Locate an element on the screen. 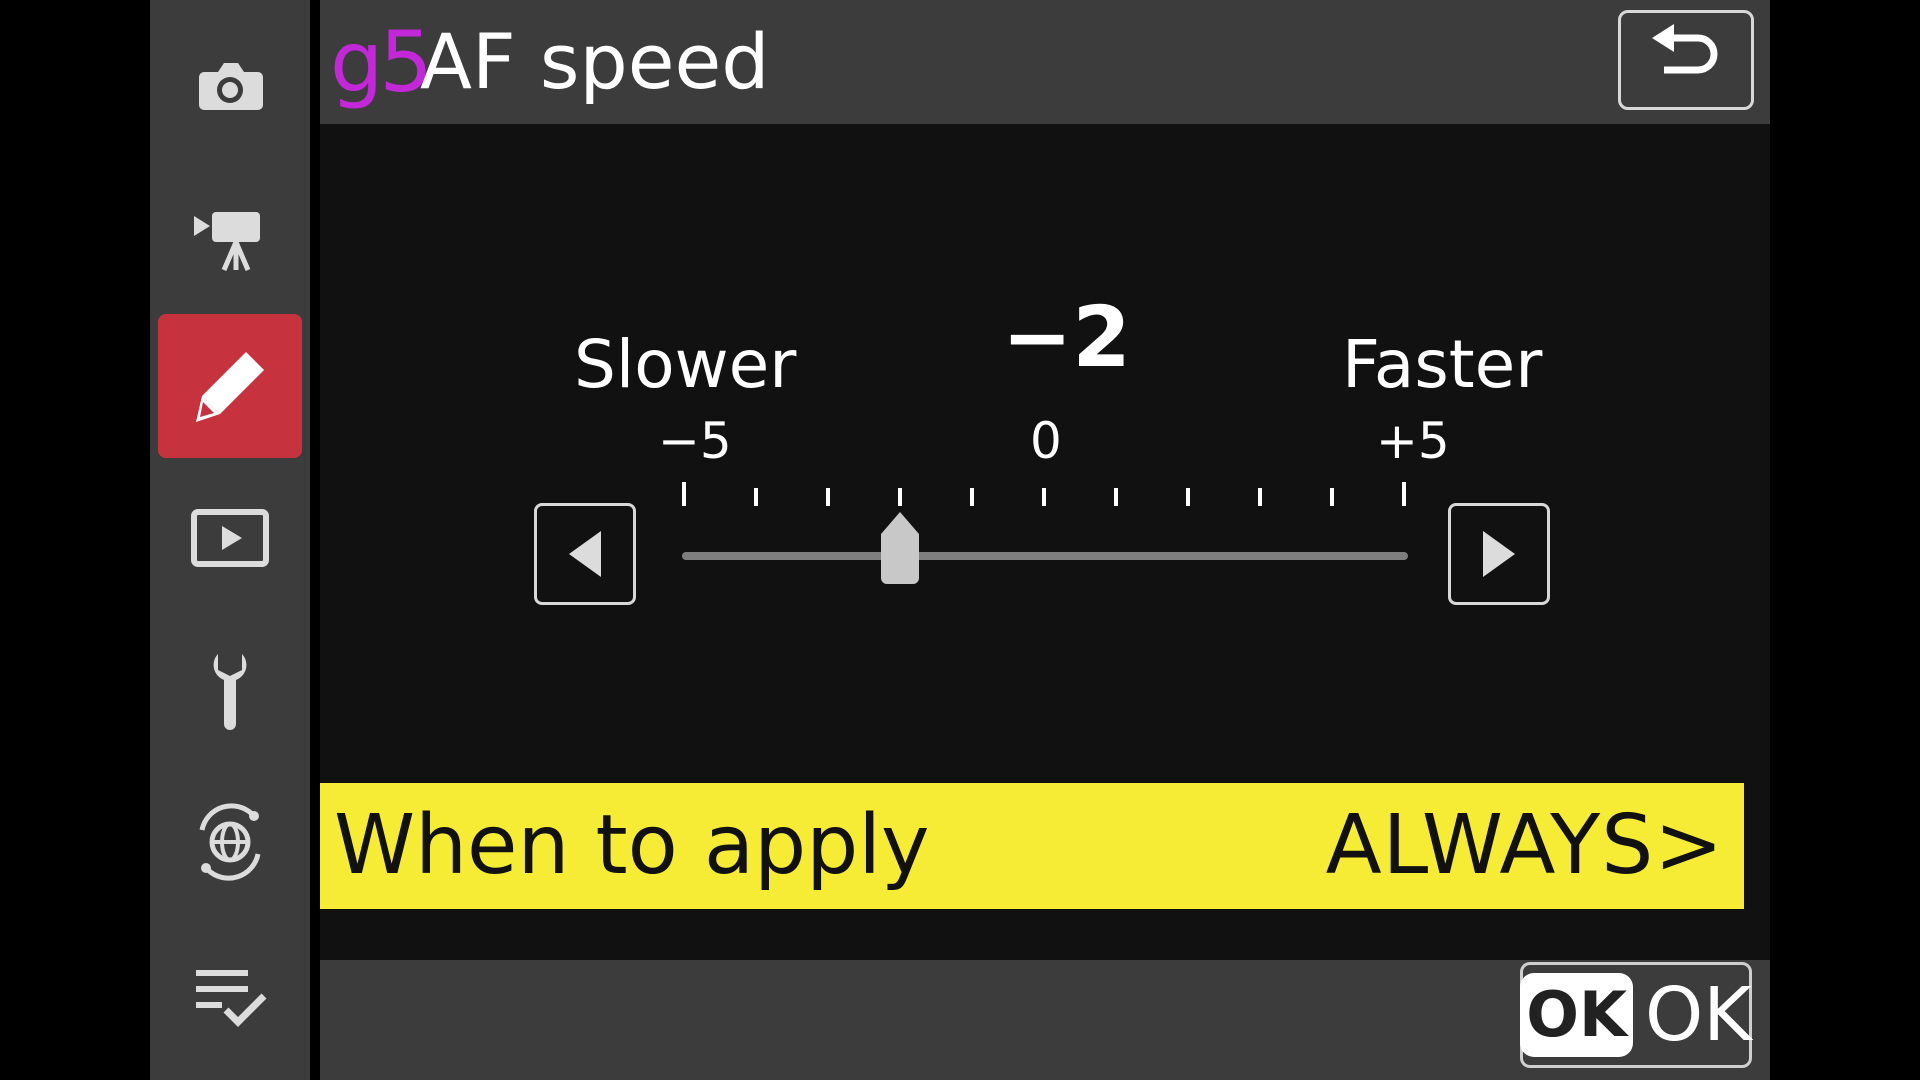 The image size is (1920, 1080). my-menu-icon is located at coordinates (231, 998).